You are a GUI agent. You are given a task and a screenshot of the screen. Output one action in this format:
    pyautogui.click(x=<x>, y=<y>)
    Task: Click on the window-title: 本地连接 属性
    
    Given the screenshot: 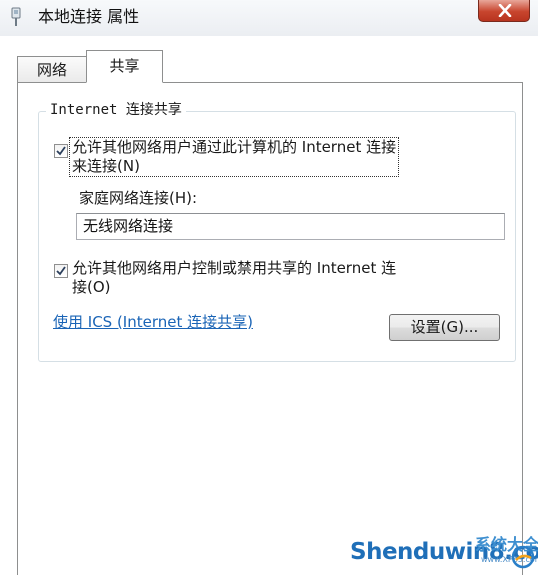 What is the action you would take?
    pyautogui.click(x=89, y=16)
    